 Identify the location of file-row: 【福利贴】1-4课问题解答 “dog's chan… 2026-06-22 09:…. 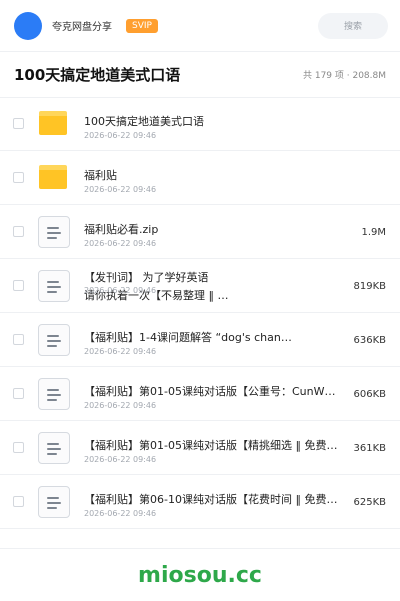
(200, 340).